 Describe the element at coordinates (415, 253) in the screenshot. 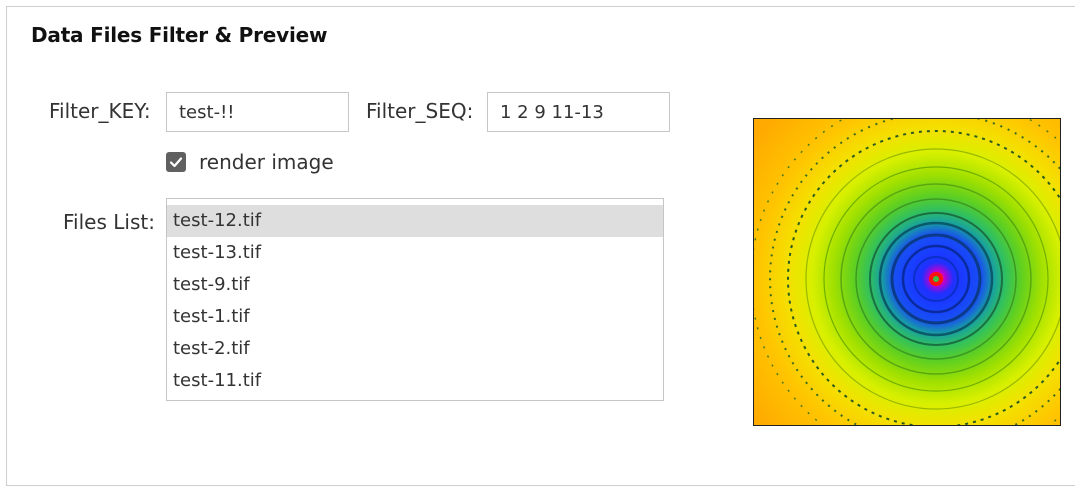

I see `file-list-item: test-13.tif` at that location.